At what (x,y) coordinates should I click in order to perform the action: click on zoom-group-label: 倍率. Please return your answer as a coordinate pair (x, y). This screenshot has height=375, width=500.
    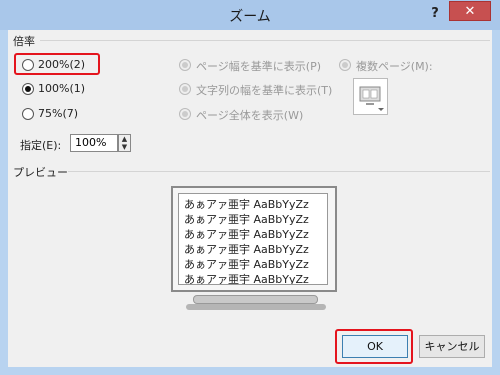
    Looking at the image, I should click on (24, 41).